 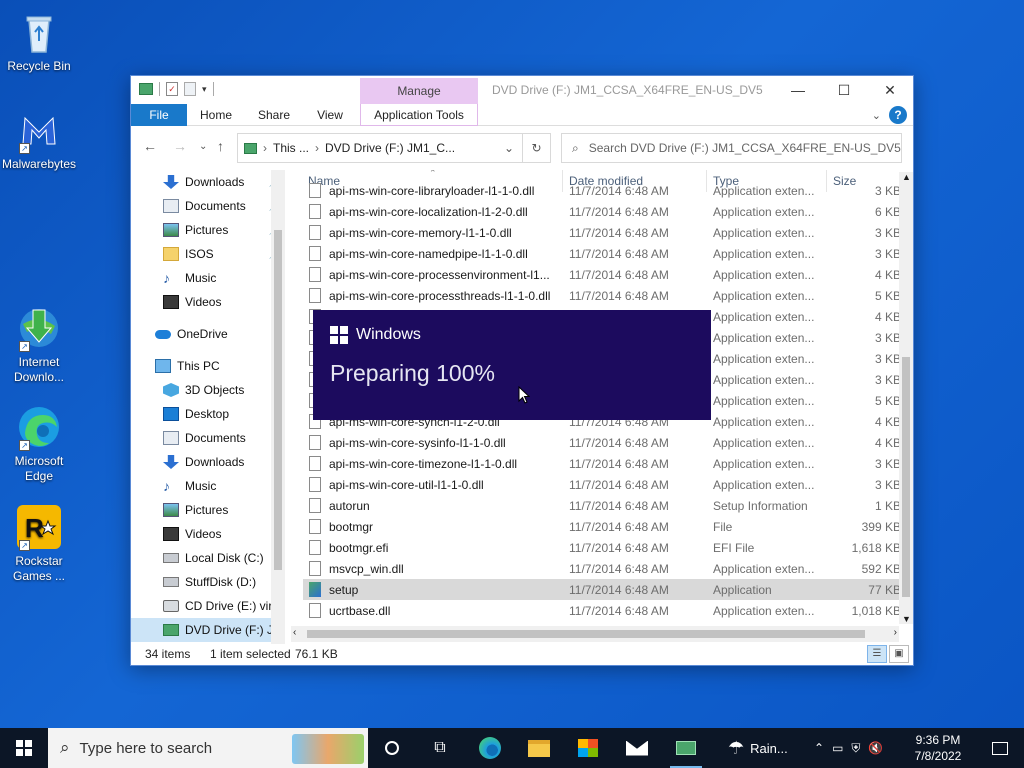 What do you see at coordinates (602, 589) in the screenshot?
I see `file-row: setup 11/7/2014 6:48 AM Application 77 KB` at bounding box center [602, 589].